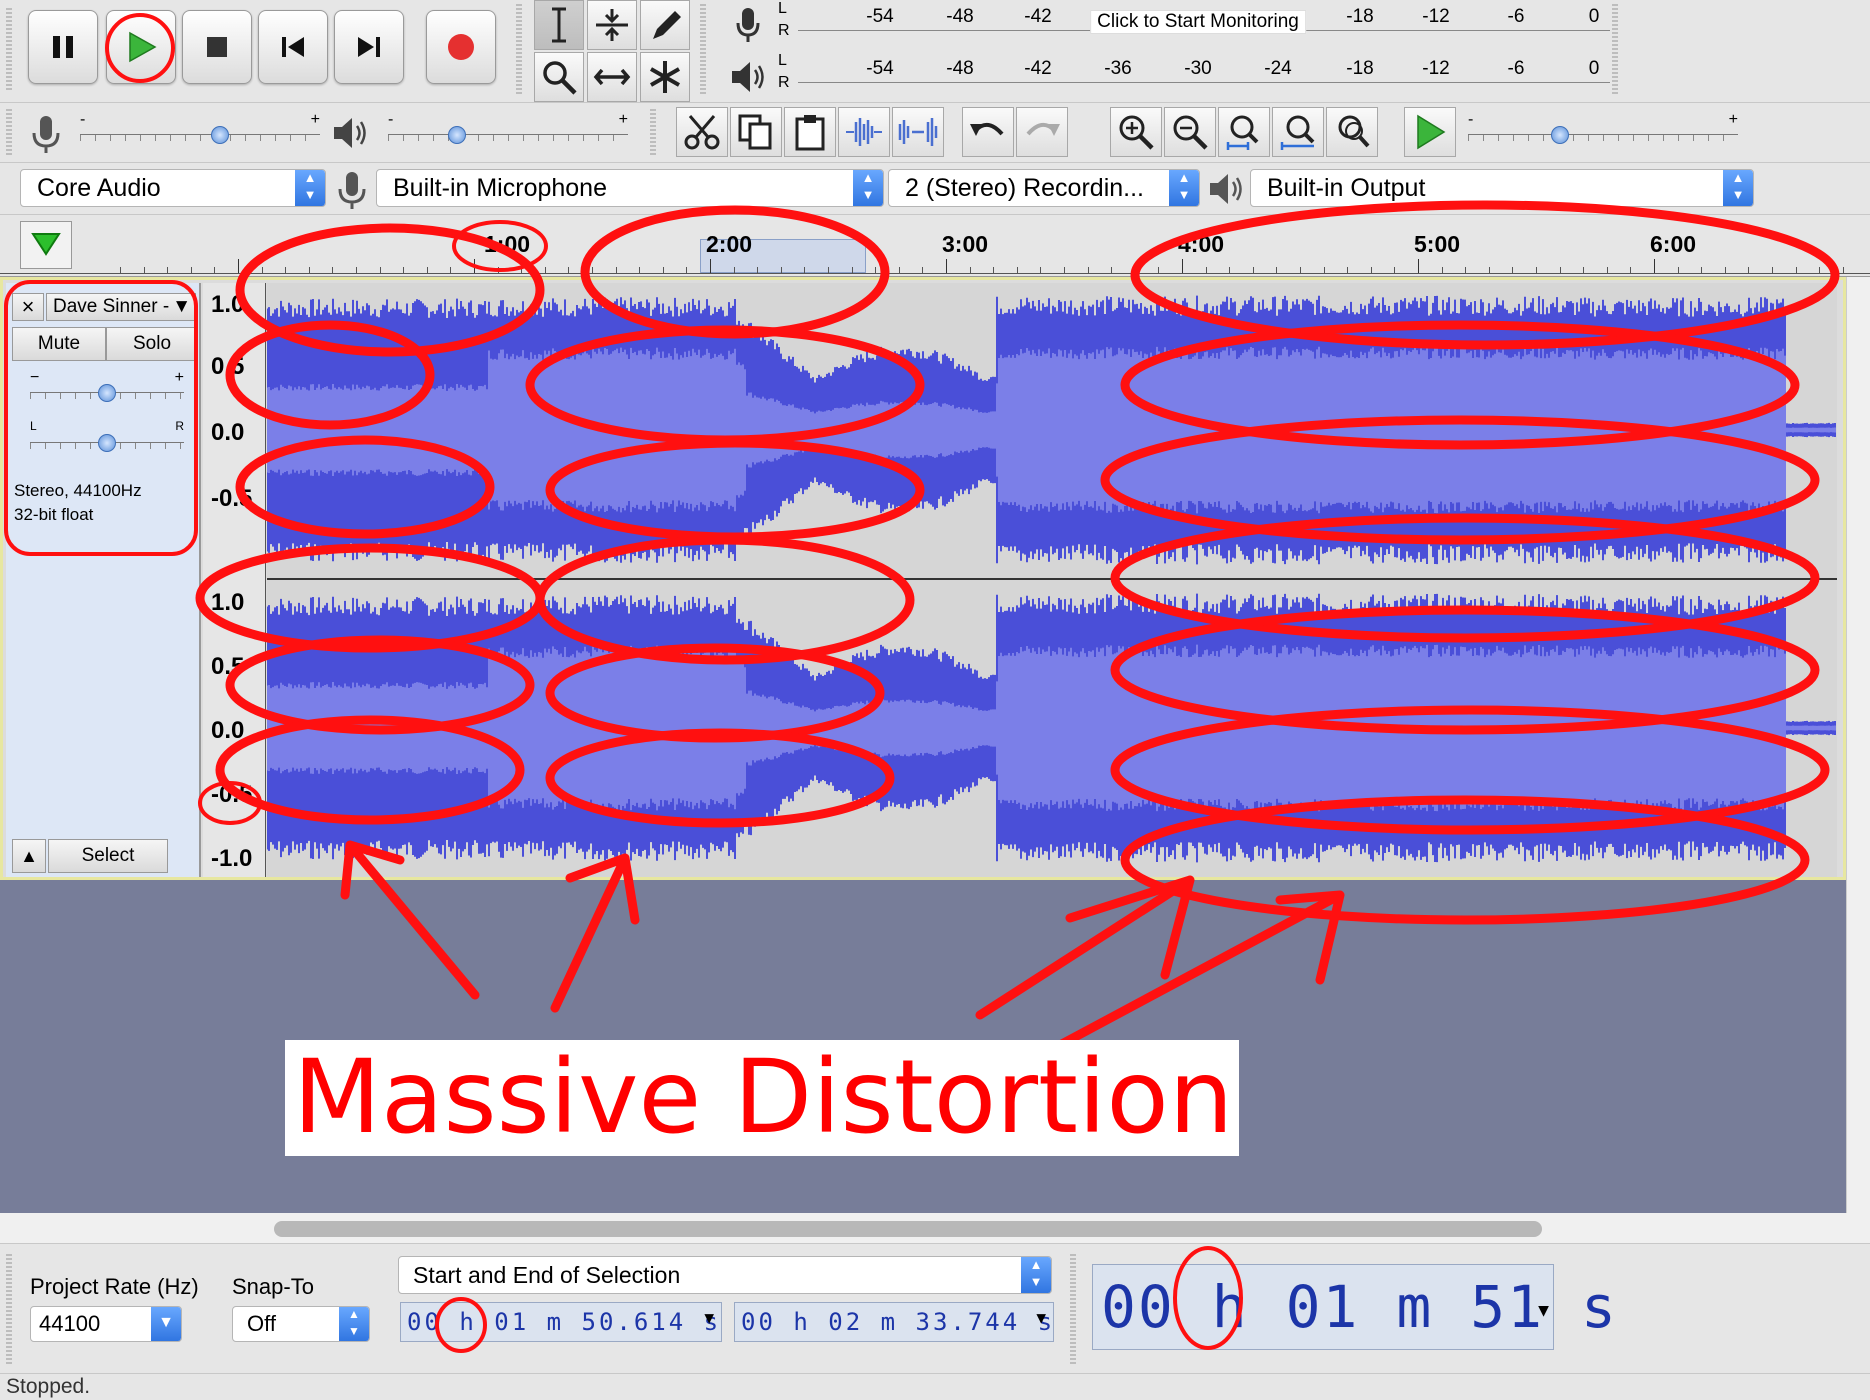 This screenshot has width=1870, height=1400. What do you see at coordinates (507, 244) in the screenshot?
I see `timeline-label: 1:00` at bounding box center [507, 244].